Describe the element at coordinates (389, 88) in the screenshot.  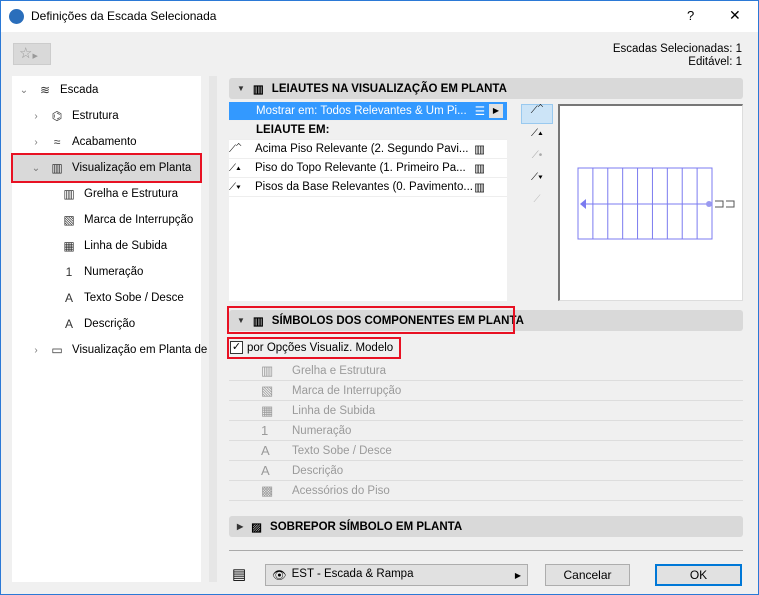
I see `section-title: LEIAUTES NA VISUALIZAÇÃO EM PLANTA` at that location.